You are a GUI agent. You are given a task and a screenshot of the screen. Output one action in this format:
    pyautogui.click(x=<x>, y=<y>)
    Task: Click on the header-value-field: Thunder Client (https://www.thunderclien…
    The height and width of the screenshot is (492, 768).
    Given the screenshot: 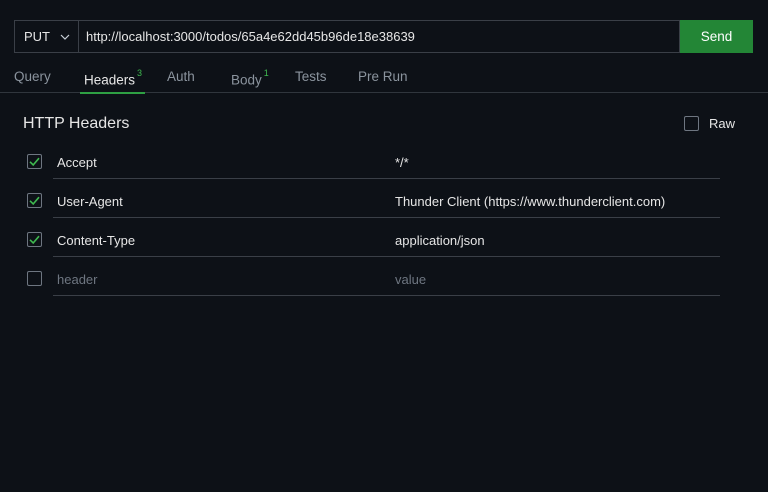 What is the action you would take?
    pyautogui.click(x=555, y=204)
    